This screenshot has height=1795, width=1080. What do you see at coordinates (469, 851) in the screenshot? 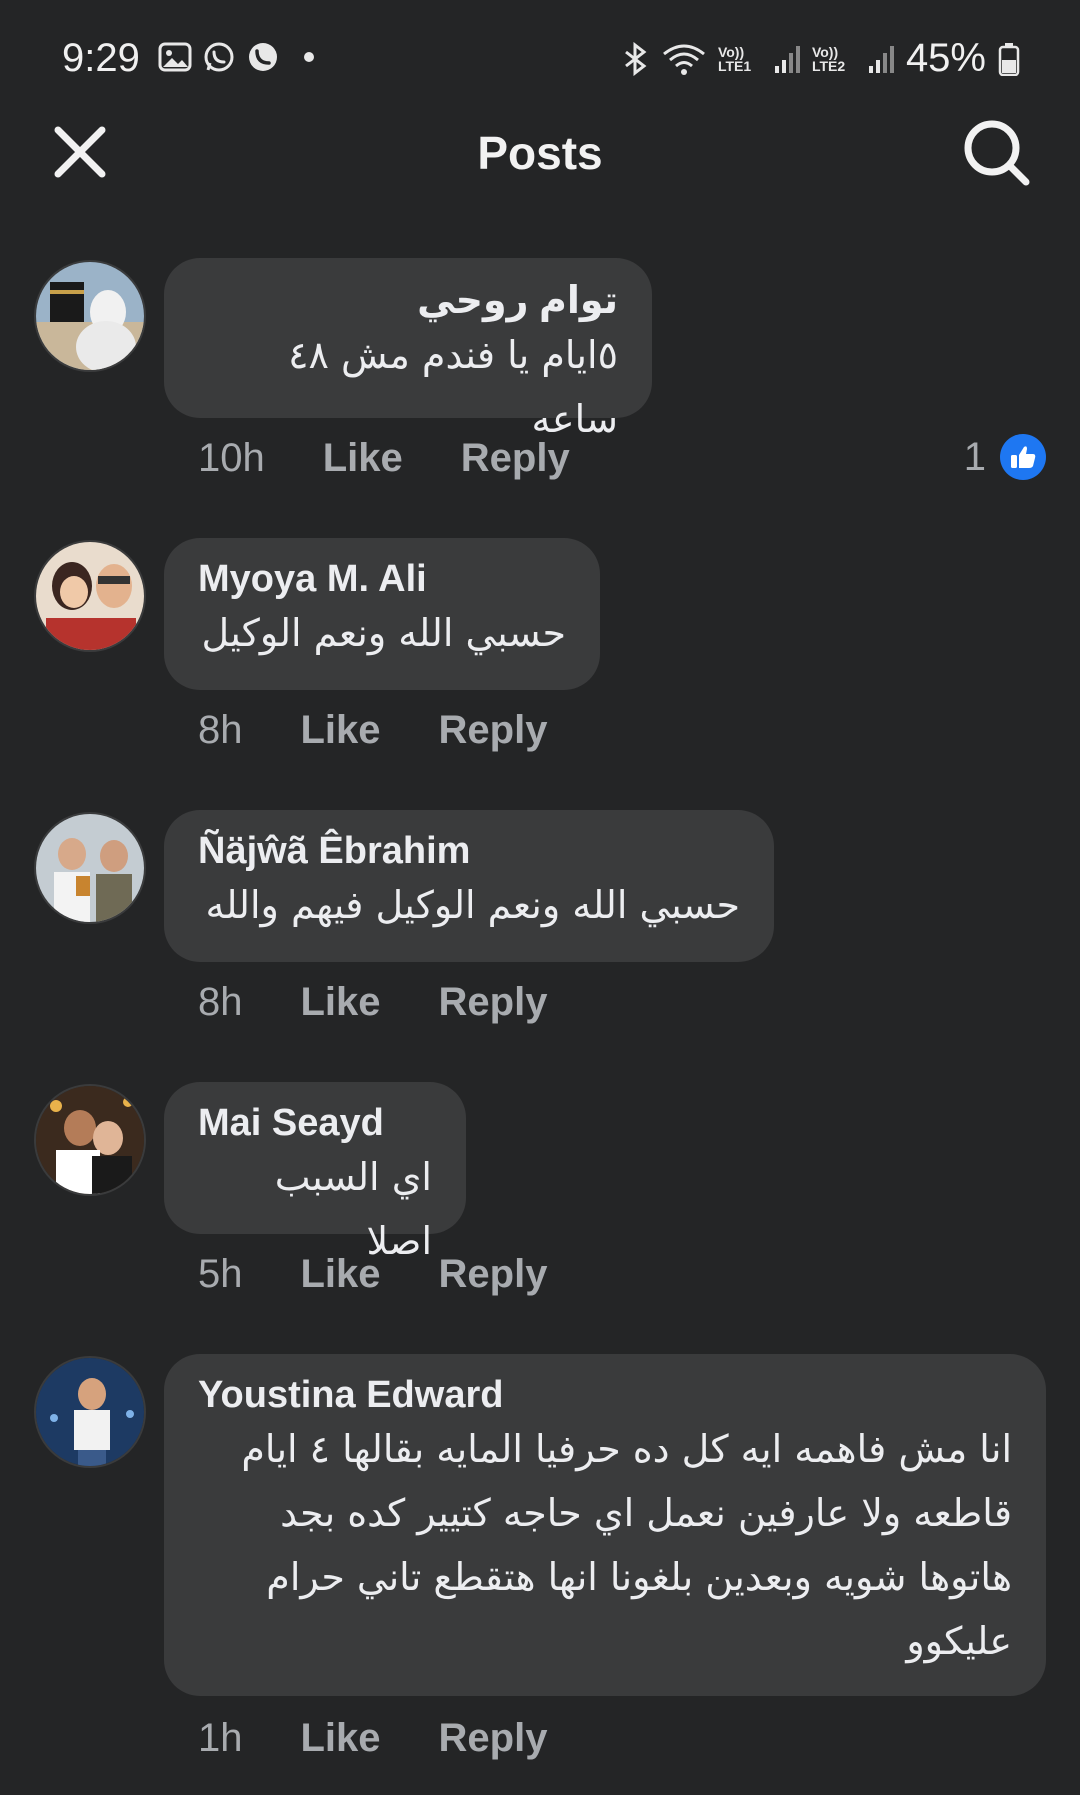
I see `comment-author: Ñäjŵã Êbrahim` at bounding box center [469, 851].